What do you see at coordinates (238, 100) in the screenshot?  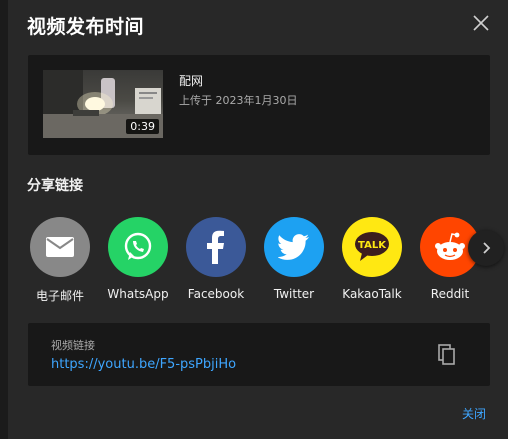 I see `video-upload-date: 上传于 2023年1月30日` at bounding box center [238, 100].